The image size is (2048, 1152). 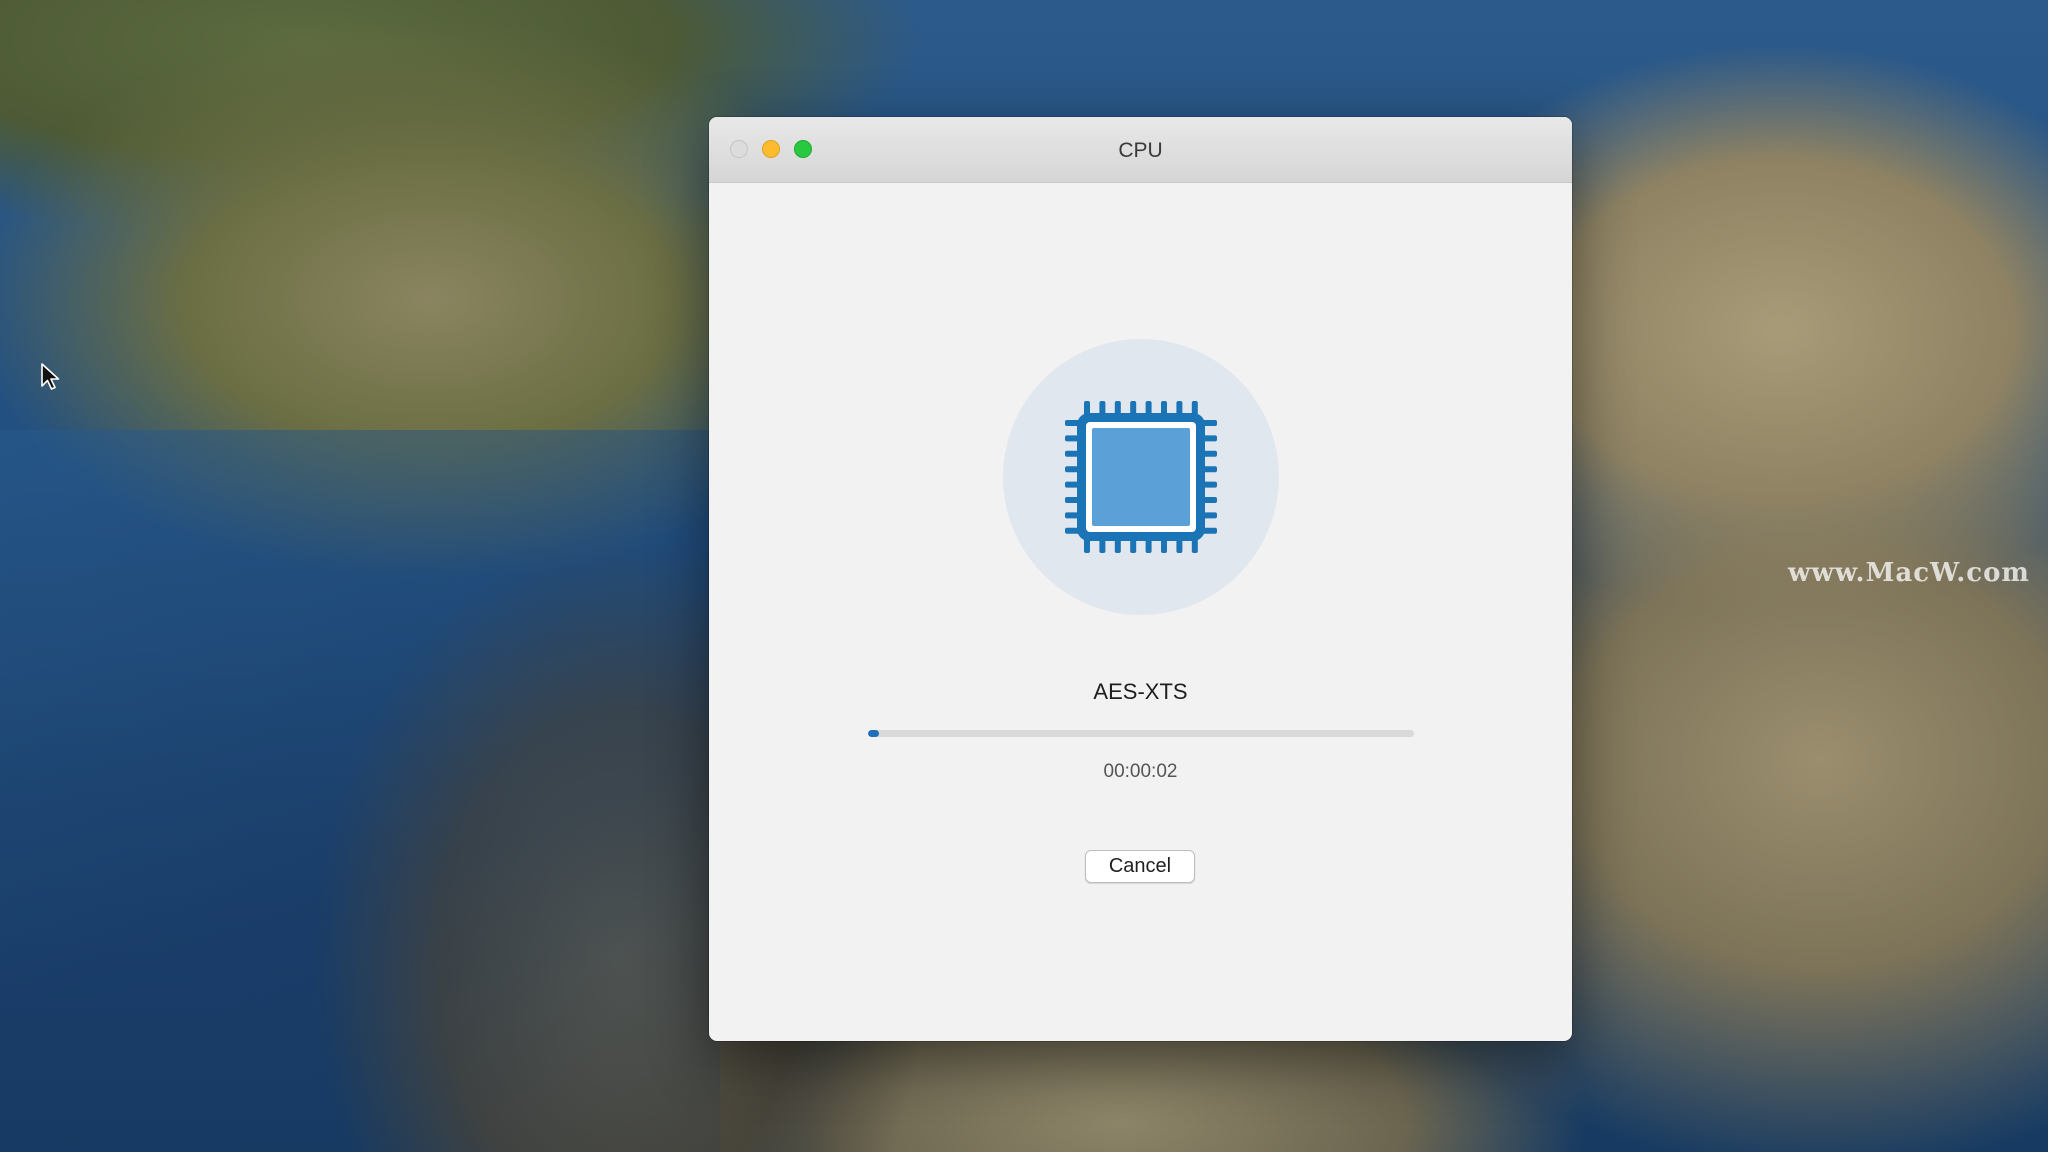 I want to click on watermark-text: www.MacW.com, so click(x=1909, y=573).